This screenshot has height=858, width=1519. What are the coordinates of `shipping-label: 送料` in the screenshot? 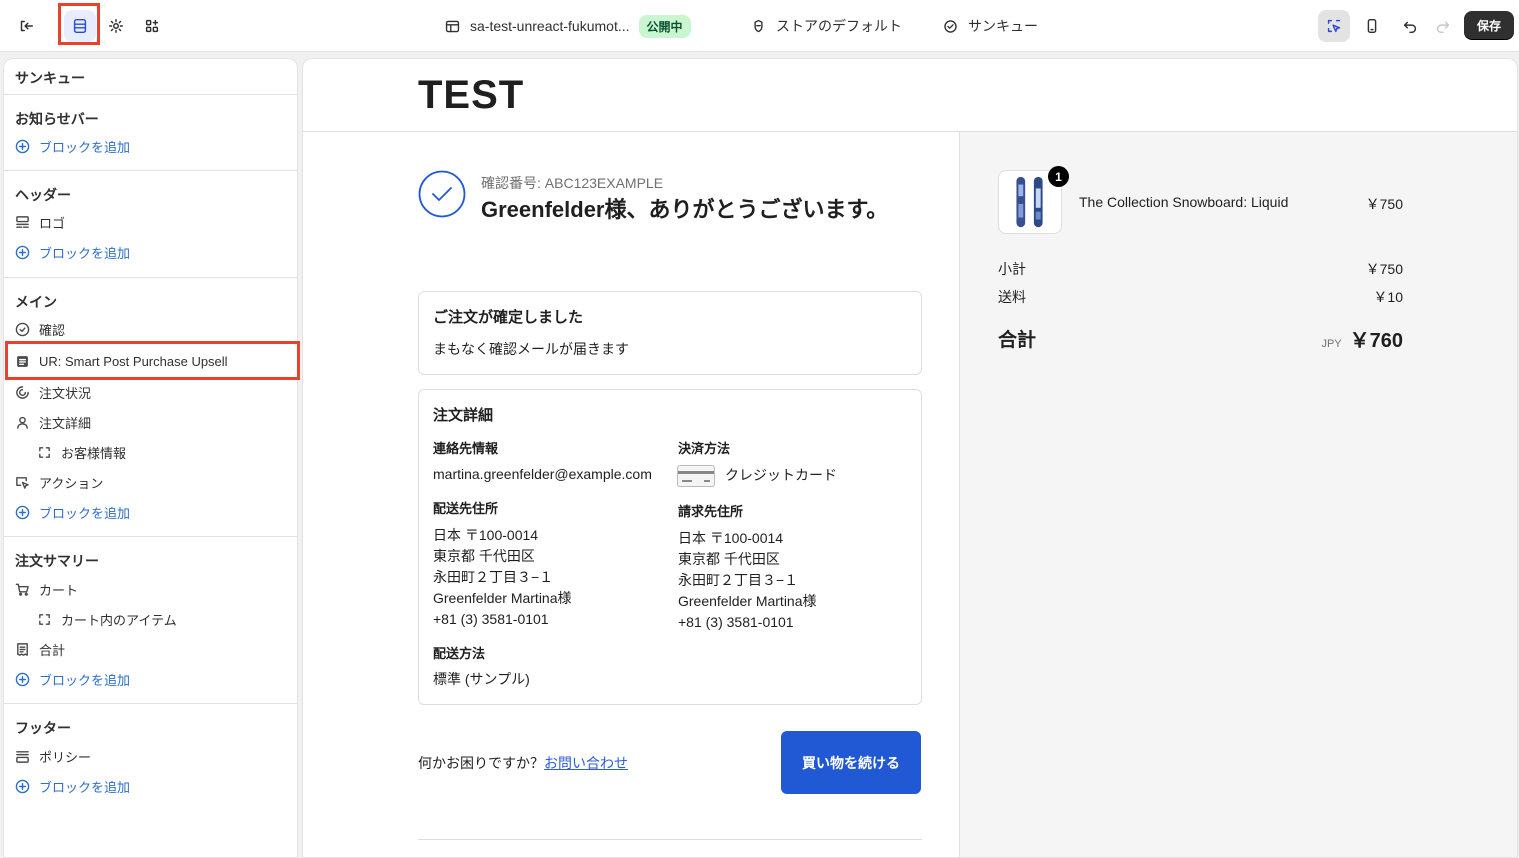 It's located at (1012, 297).